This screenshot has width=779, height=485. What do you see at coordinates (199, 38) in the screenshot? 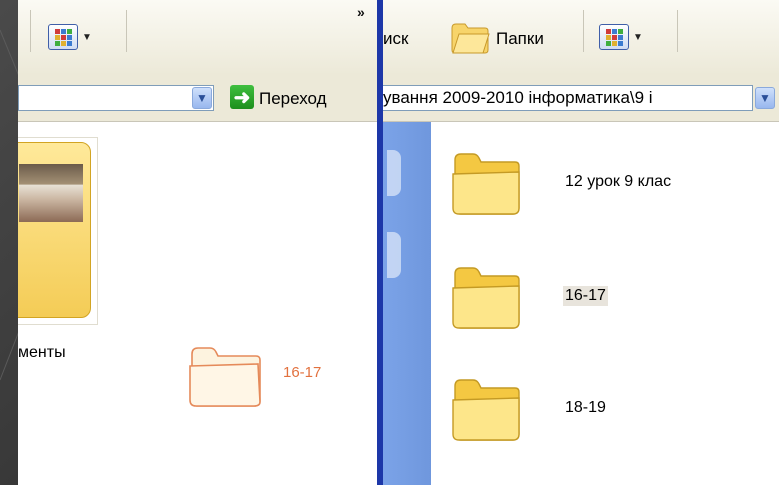
I see `left-toolbar: ▼ »` at bounding box center [199, 38].